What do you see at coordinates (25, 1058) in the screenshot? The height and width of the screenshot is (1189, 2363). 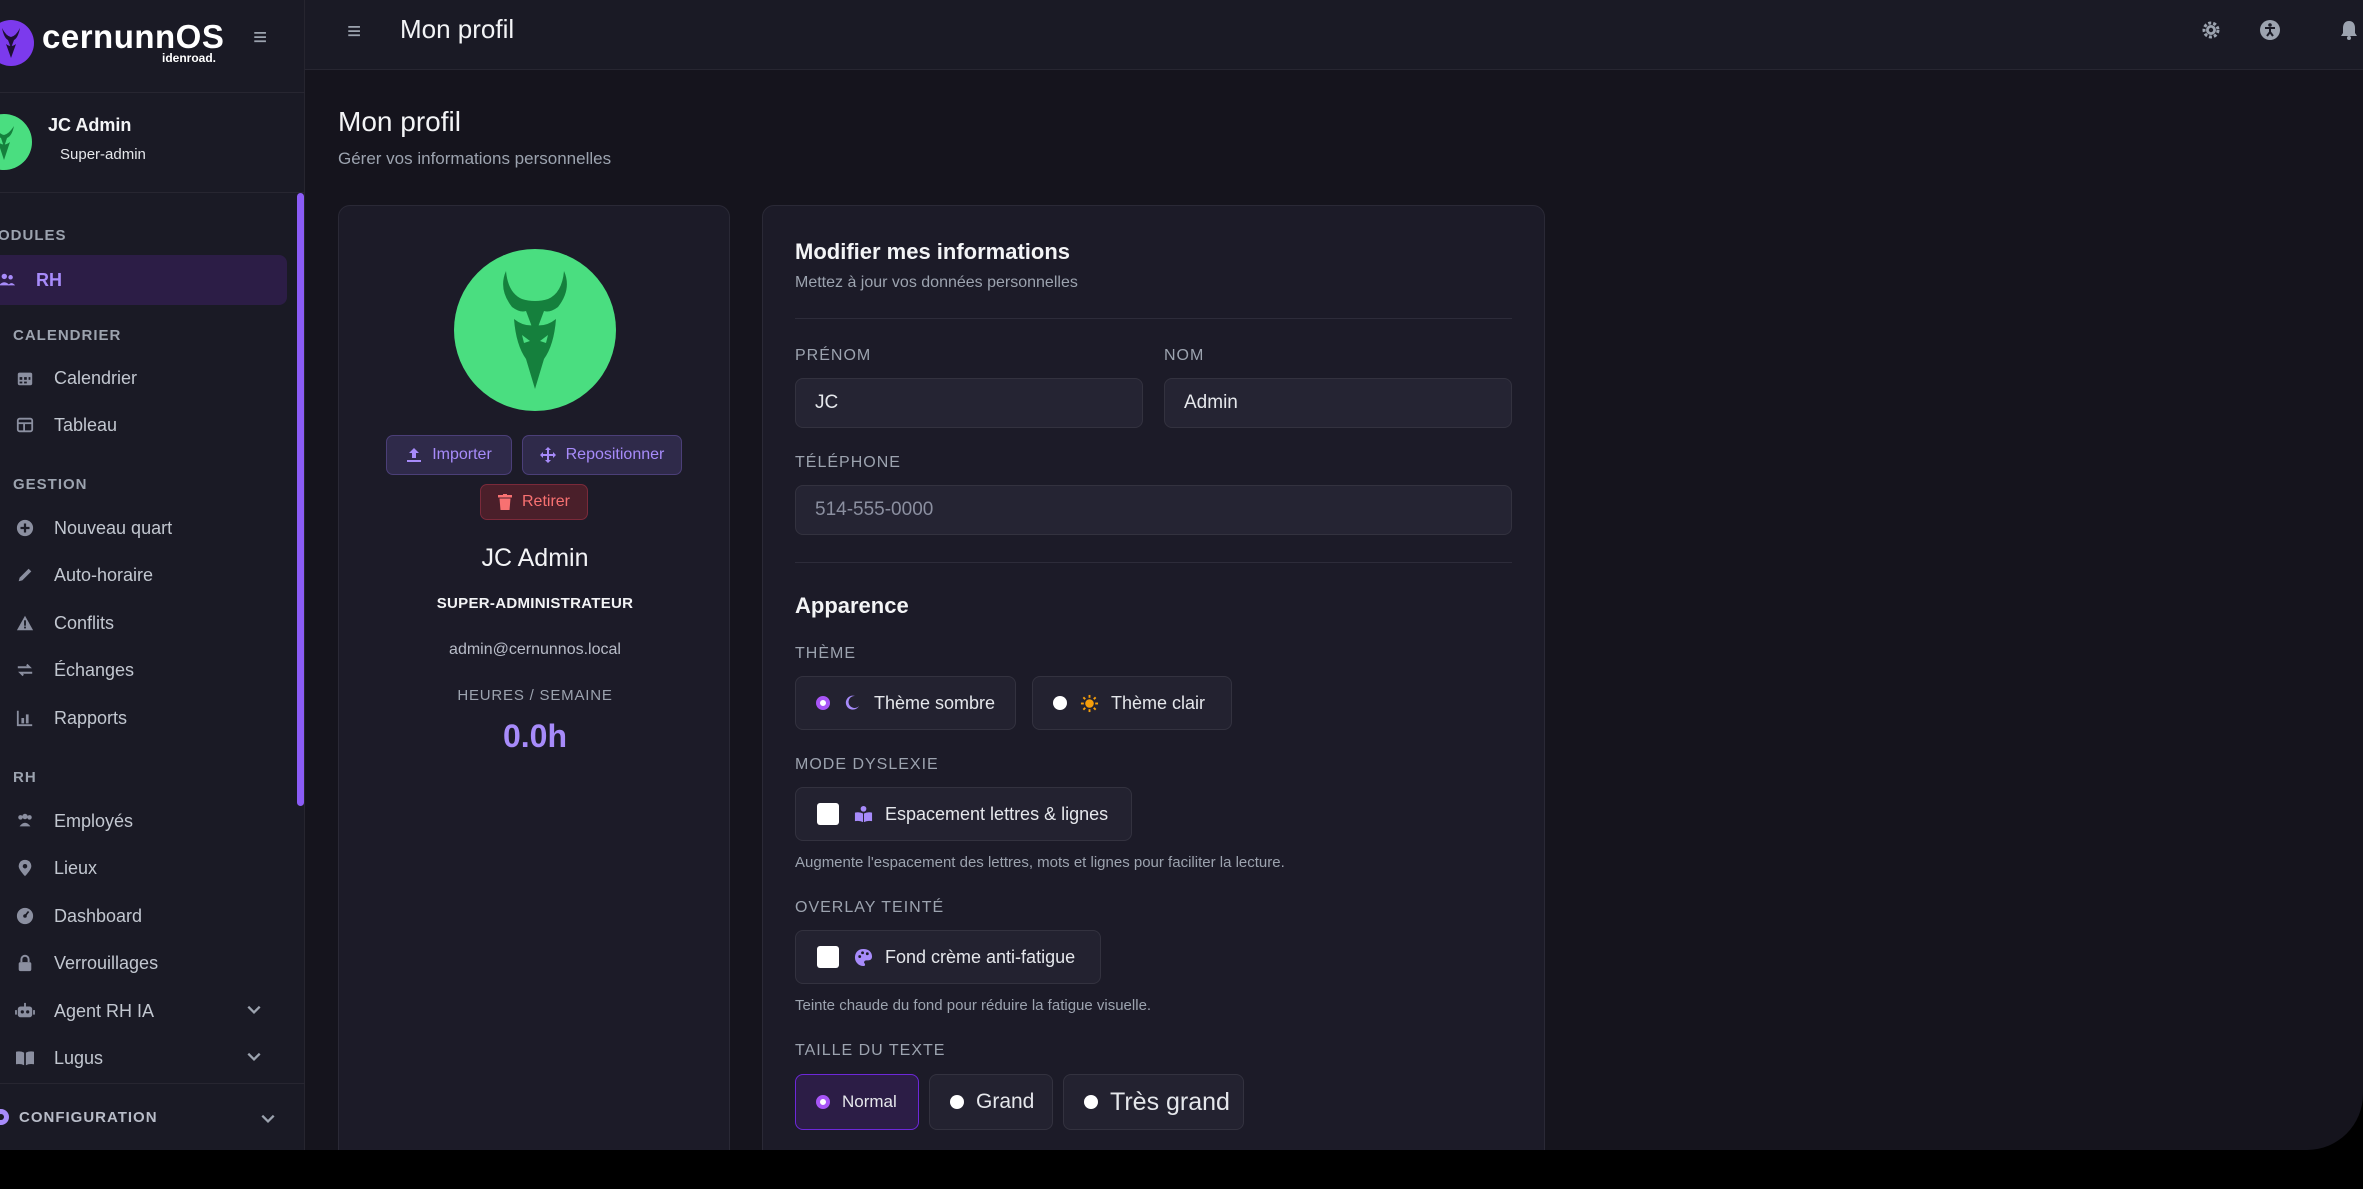 I see `book-open-icon` at bounding box center [25, 1058].